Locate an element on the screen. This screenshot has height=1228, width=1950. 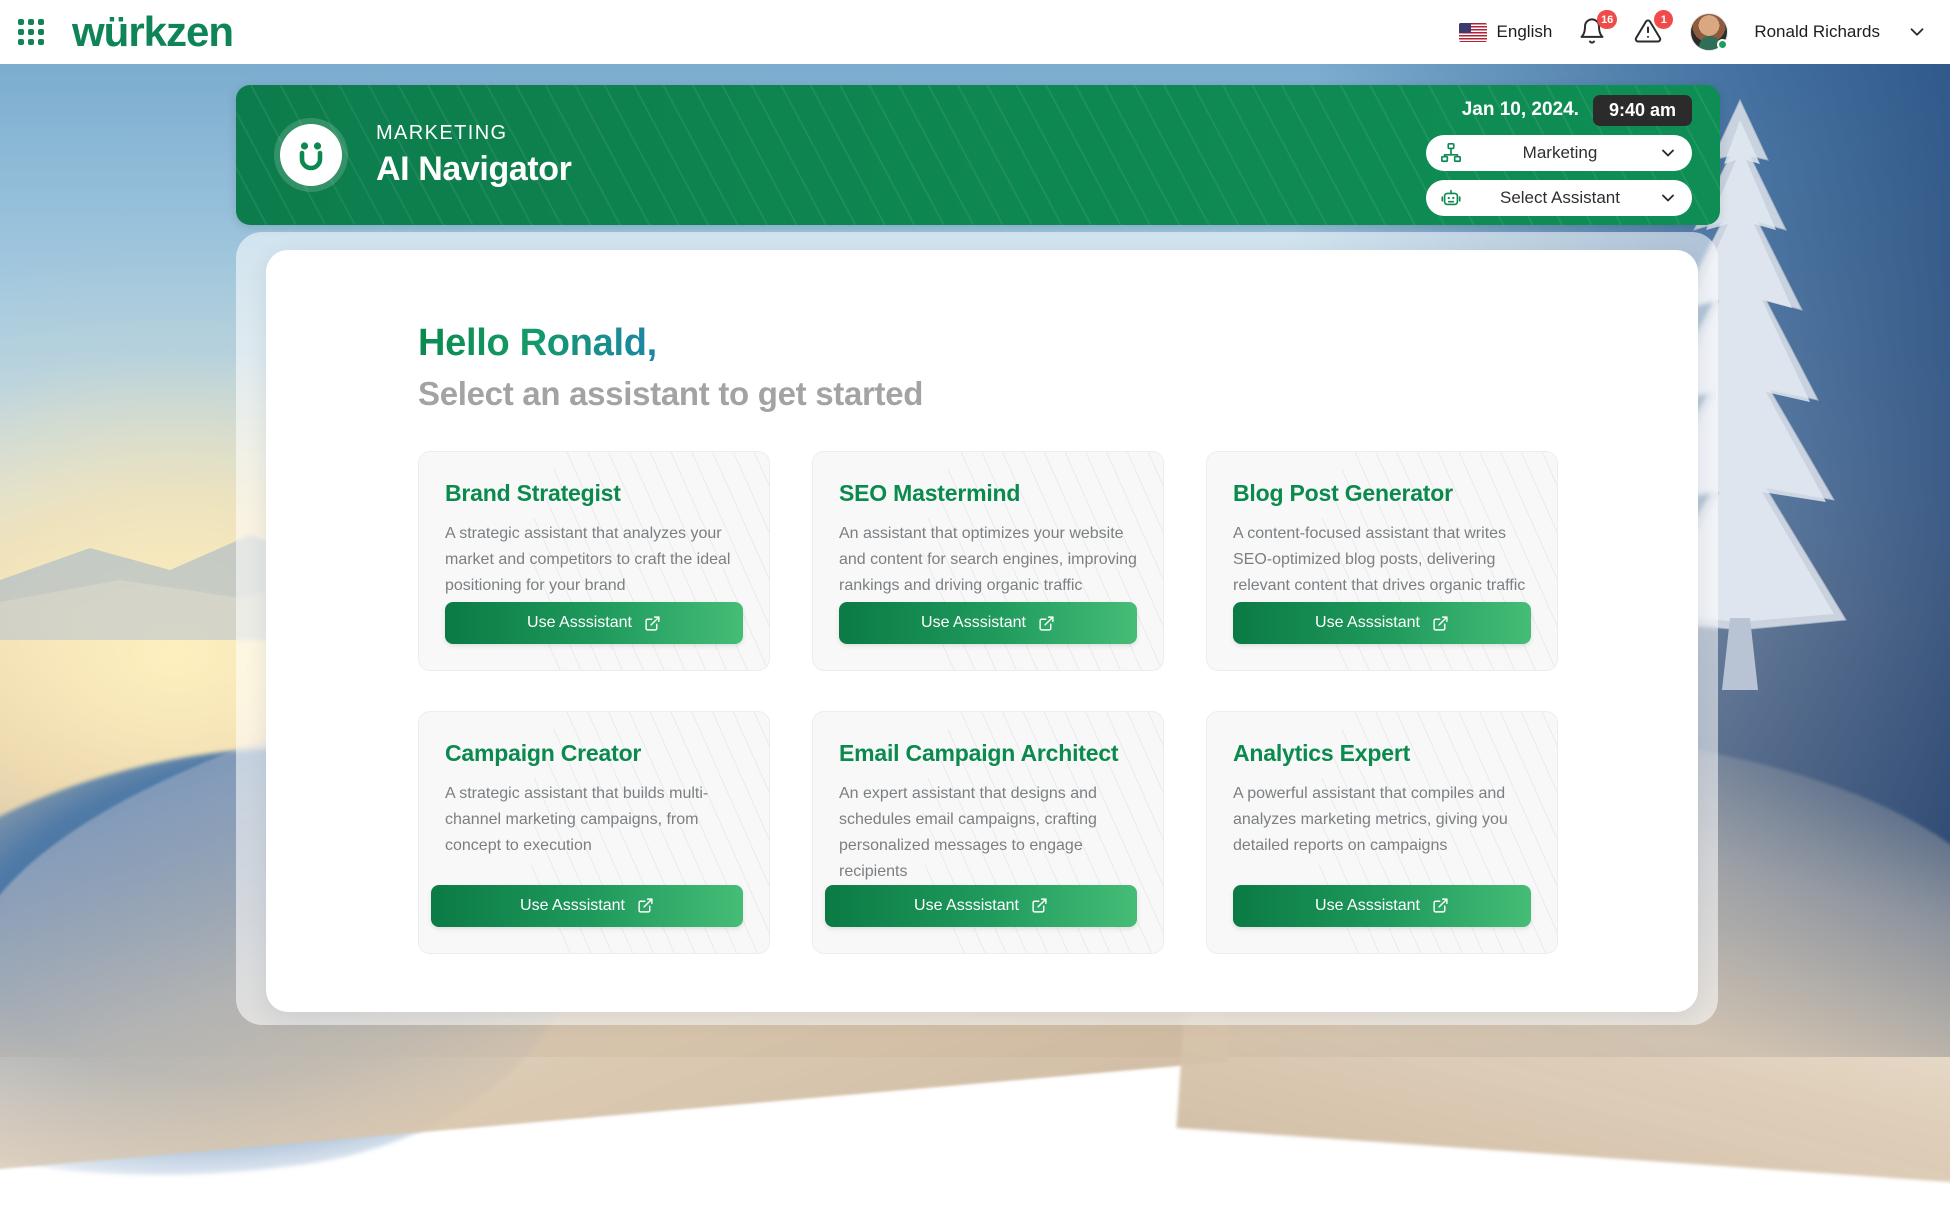
banner-titles: MARKETING AI Navigator is located at coordinates (473, 155).